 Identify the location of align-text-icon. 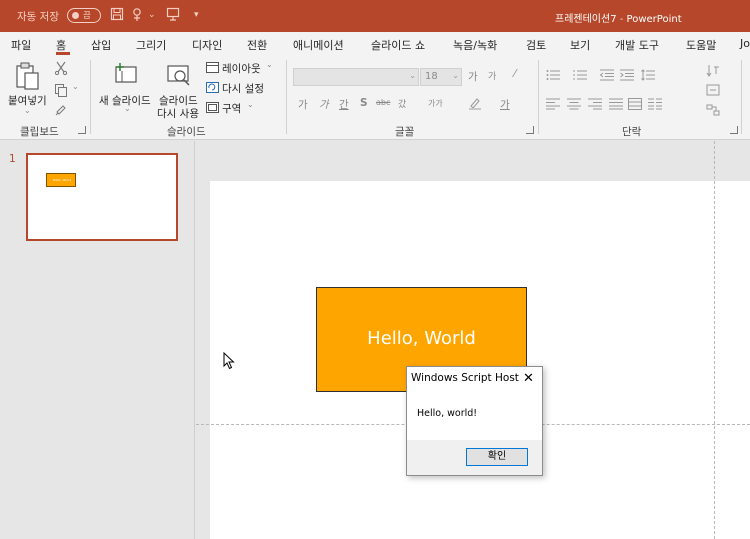
(713, 91).